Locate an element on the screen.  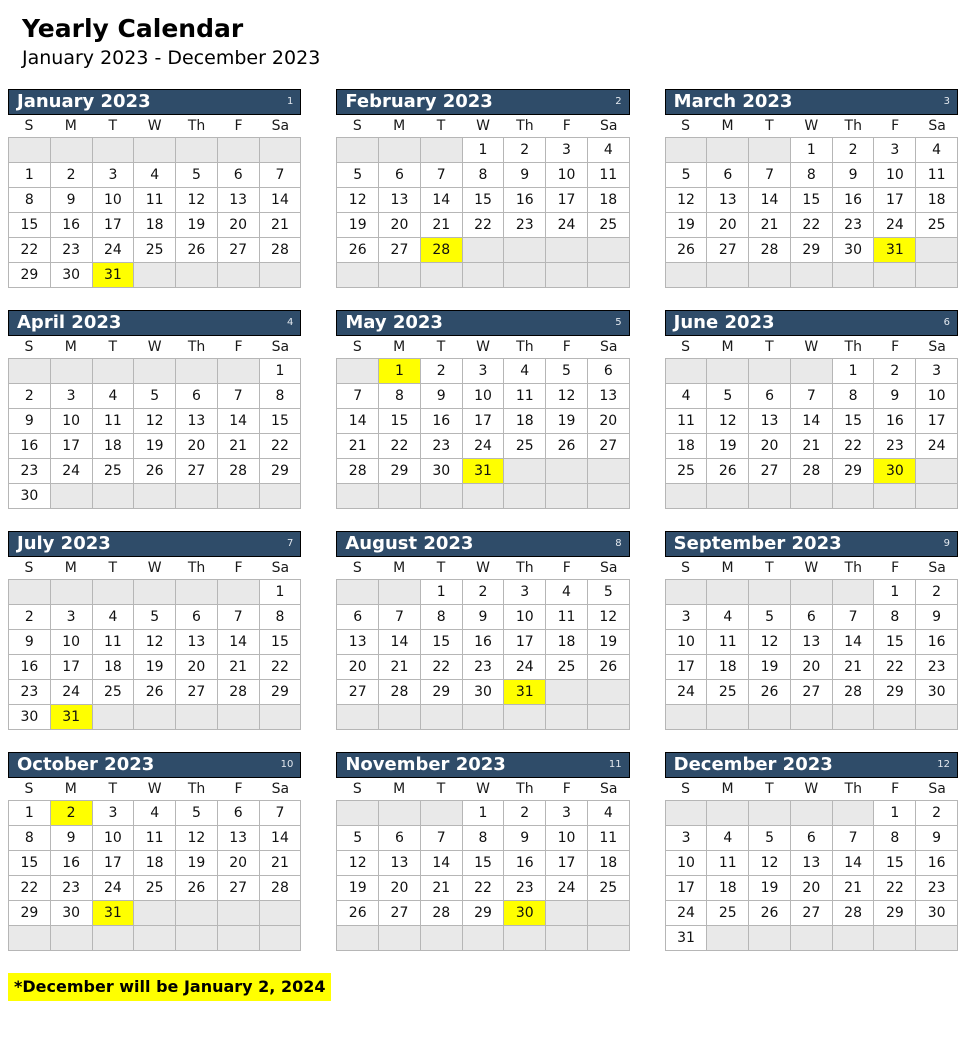
day-cell: 19 is located at coordinates (728, 446).